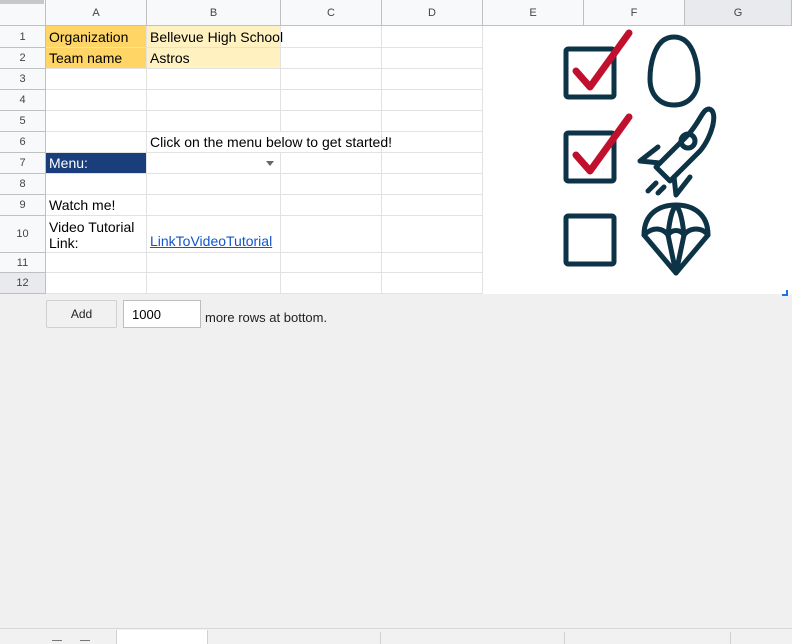 The width and height of the screenshot is (792, 644). Describe the element at coordinates (96, 58) in the screenshot. I see `cell-a2: Team name` at that location.